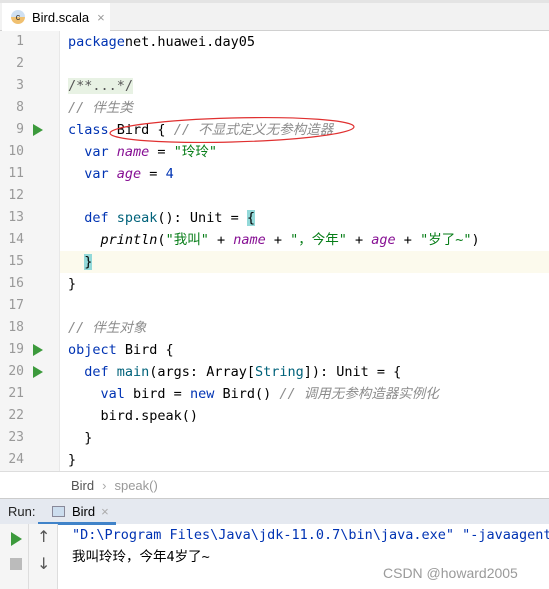 The height and width of the screenshot is (589, 549). Describe the element at coordinates (82, 485) in the screenshot. I see `breadcrumb-item-bird: Bird` at that location.